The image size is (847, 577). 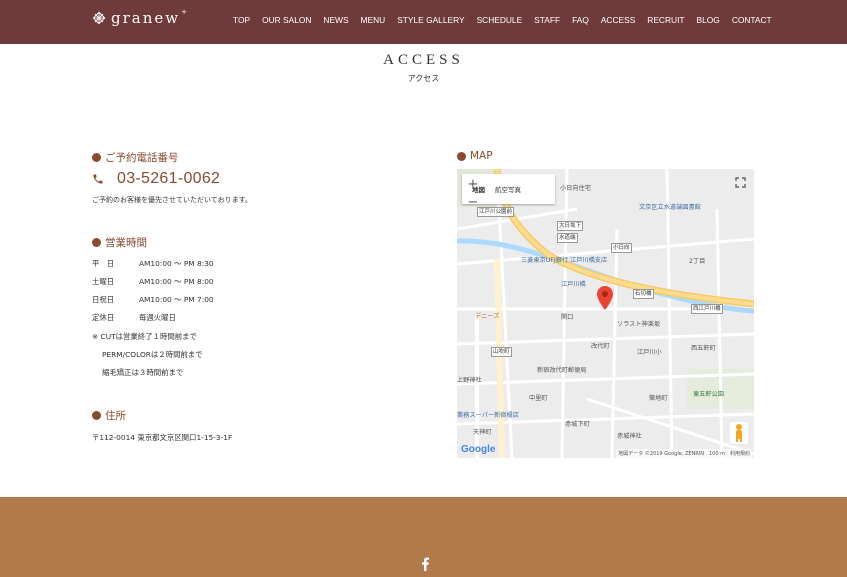 I want to click on nav-recruit: RECRUIT, so click(x=665, y=20).